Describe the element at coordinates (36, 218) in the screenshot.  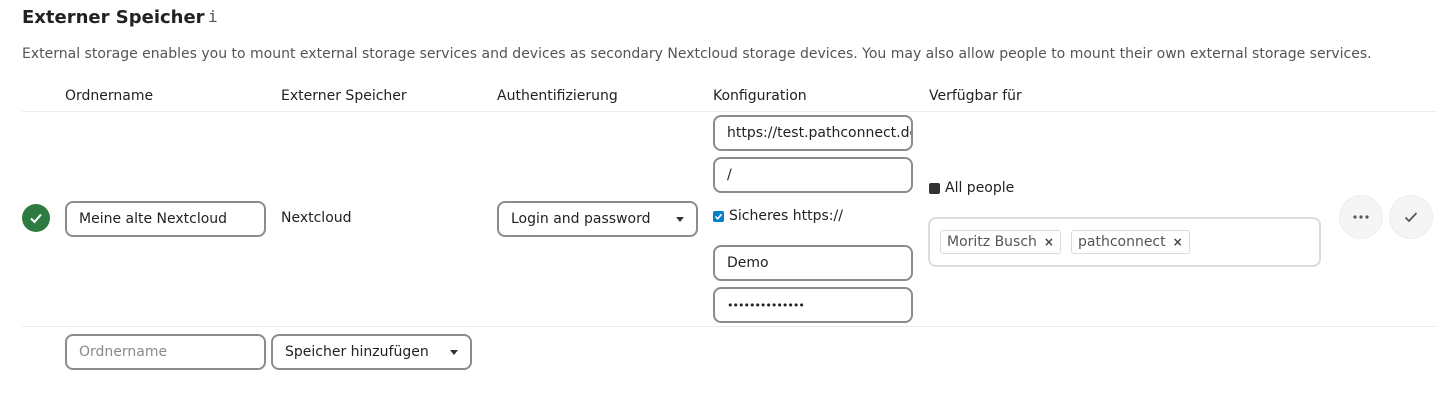
I see `check-circle-icon` at that location.